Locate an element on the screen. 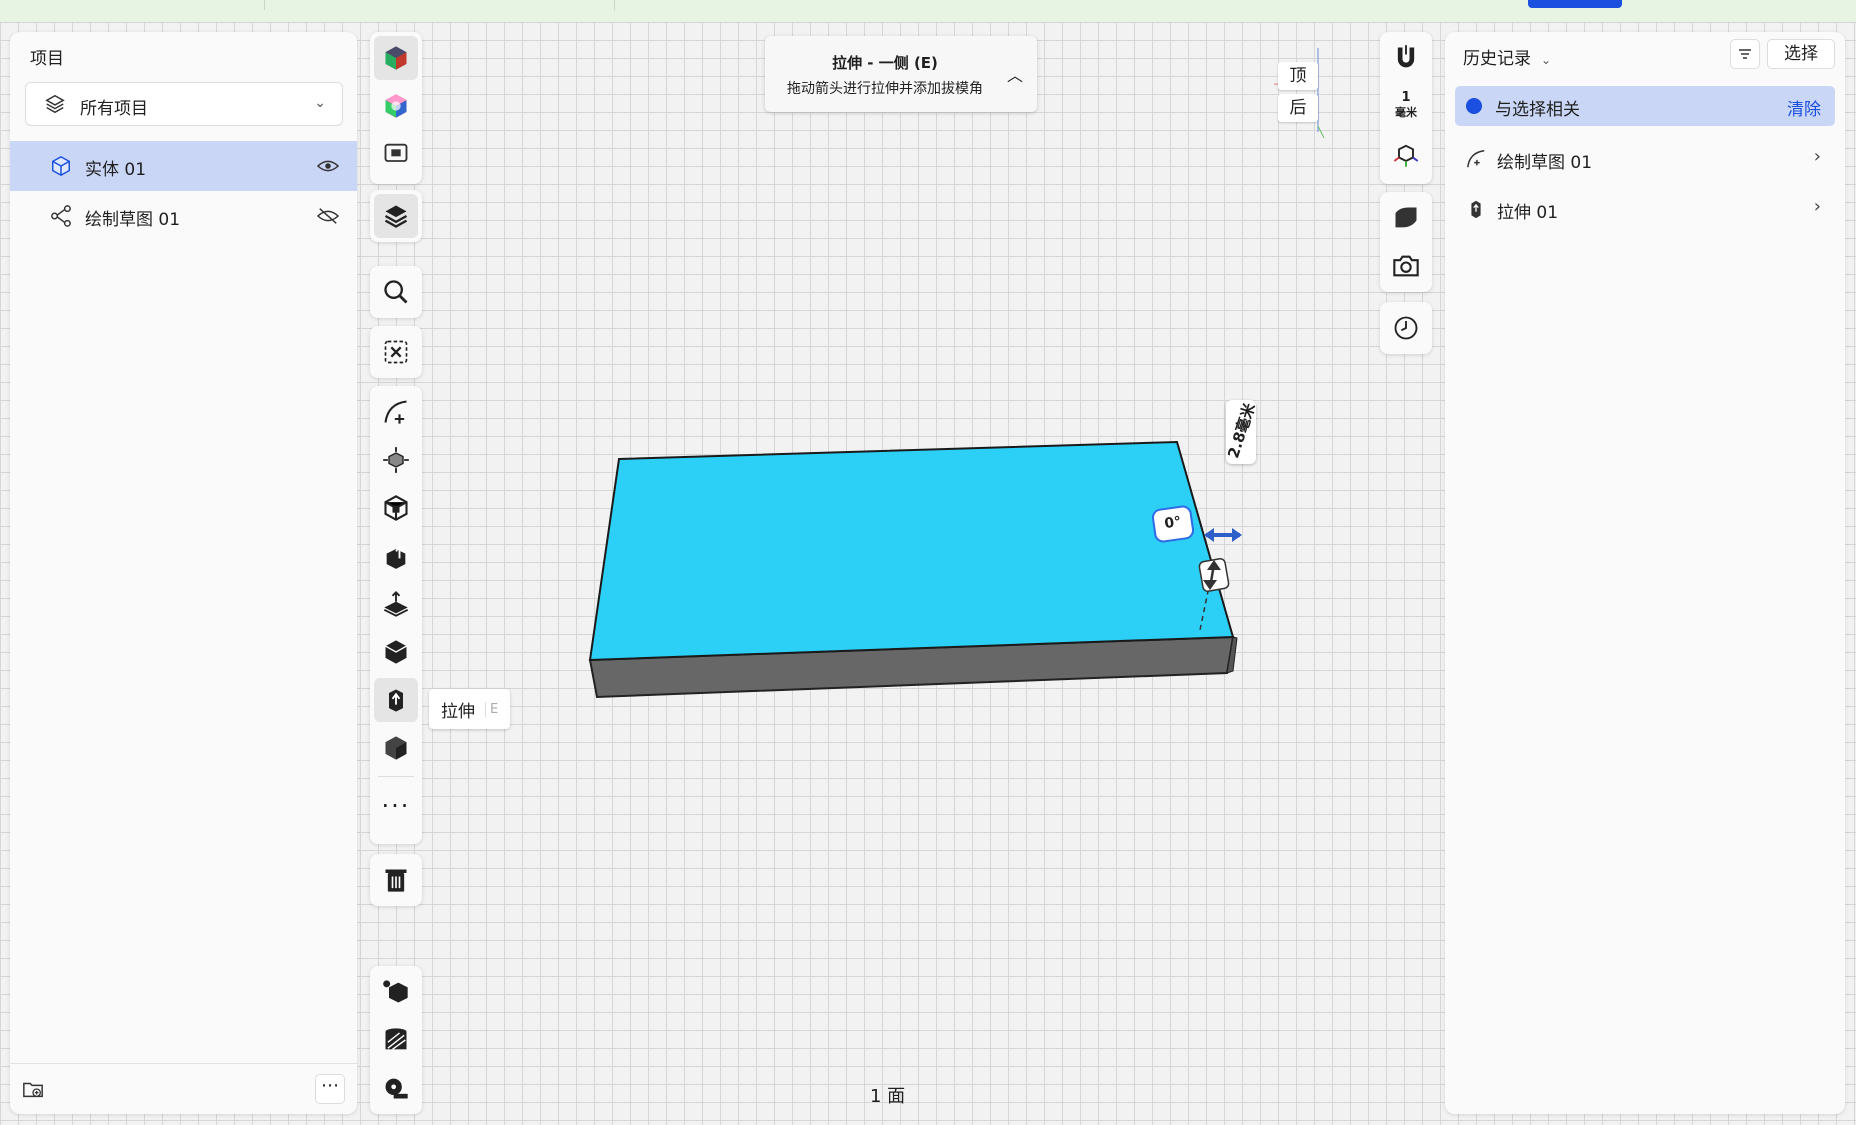 This screenshot has width=1856, height=1125. filter-icon is located at coordinates (1745, 54).